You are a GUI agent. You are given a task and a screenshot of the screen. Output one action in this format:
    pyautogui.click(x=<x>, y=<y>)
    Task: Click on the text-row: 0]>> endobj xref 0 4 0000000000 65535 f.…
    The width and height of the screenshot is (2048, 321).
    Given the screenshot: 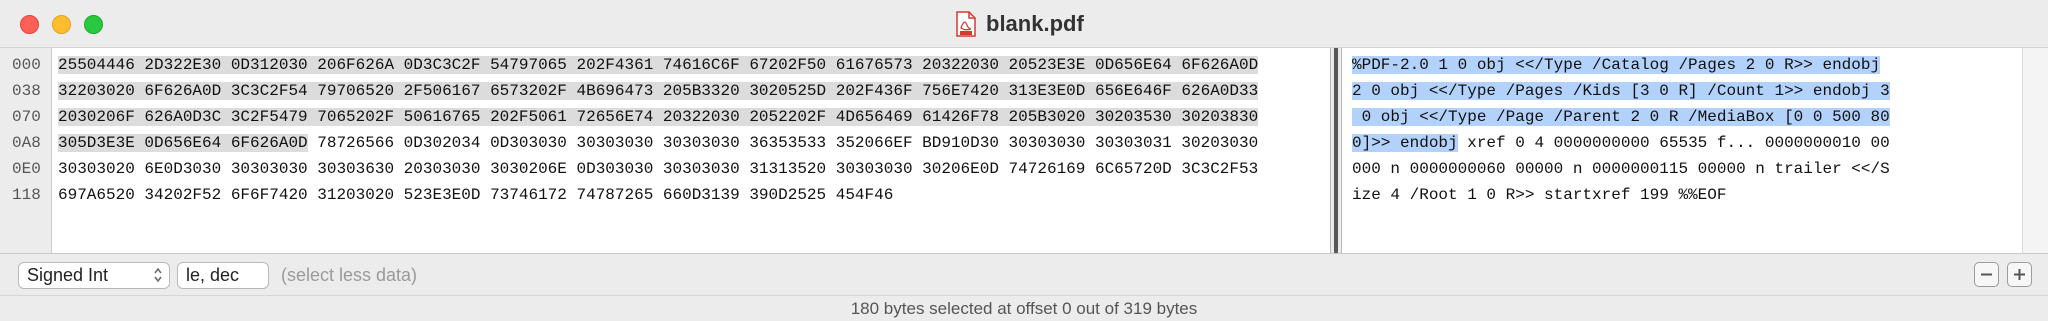 What is the action you would take?
    pyautogui.click(x=1621, y=143)
    